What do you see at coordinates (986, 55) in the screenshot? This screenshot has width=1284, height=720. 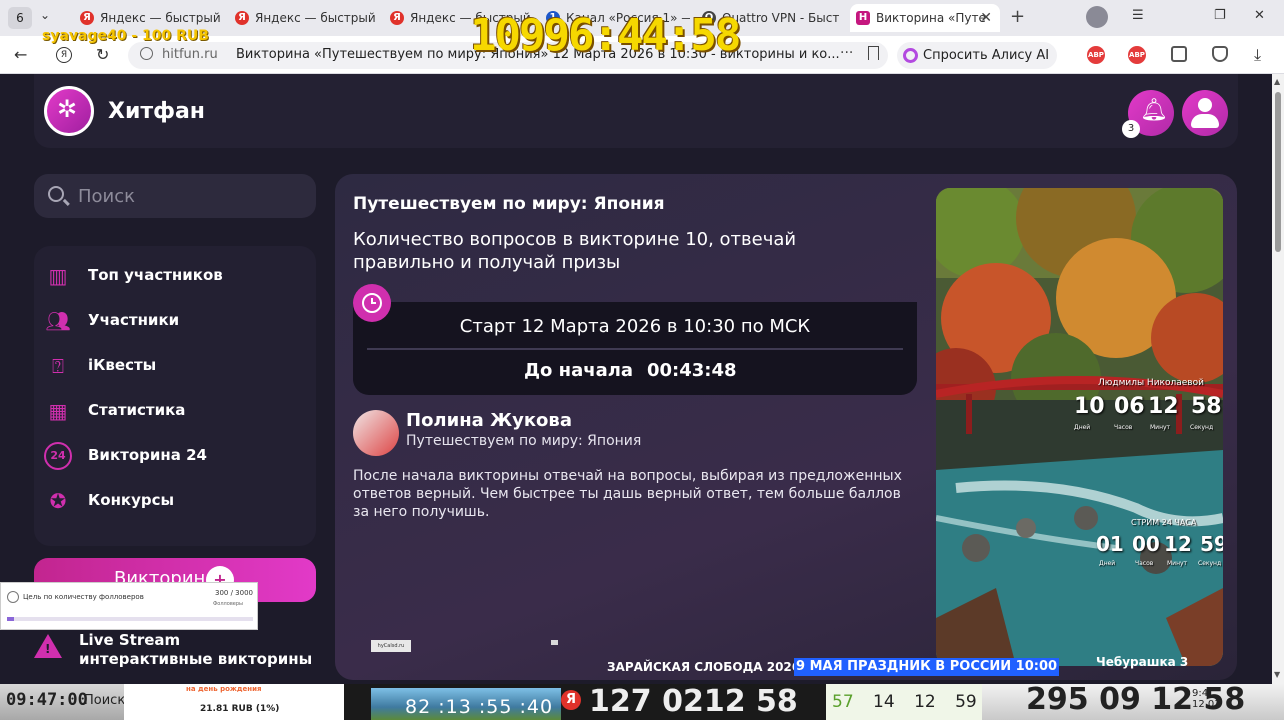 I see `alice-label: Спросить Алису AI` at bounding box center [986, 55].